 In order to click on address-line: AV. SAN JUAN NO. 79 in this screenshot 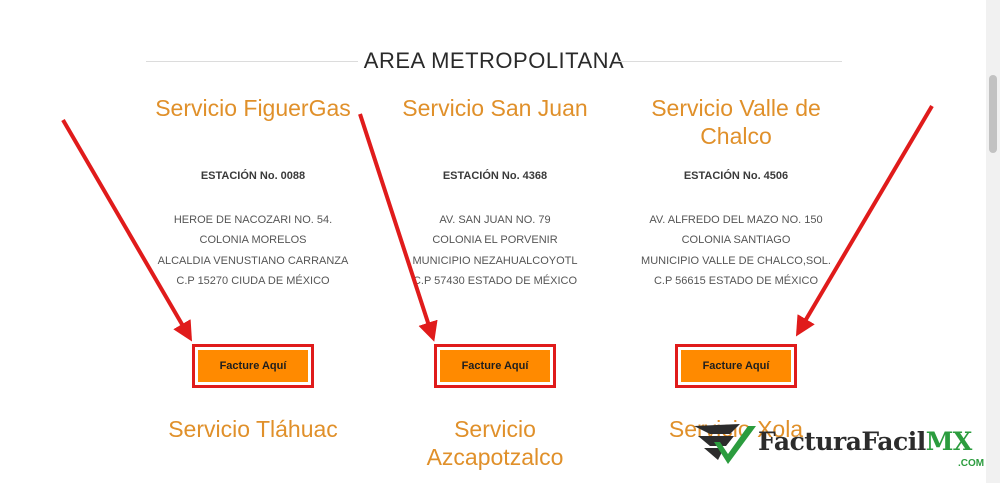, I will do `click(495, 220)`.